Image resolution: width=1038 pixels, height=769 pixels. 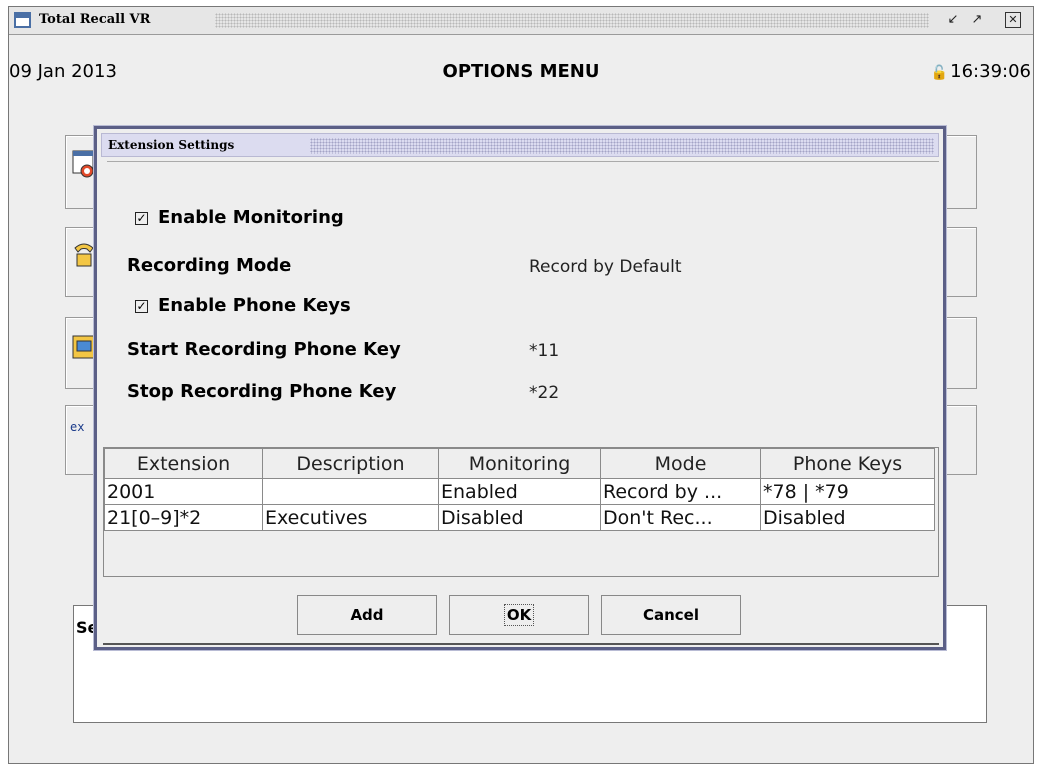 I want to click on stop-recording-key-value: *22, so click(x=544, y=393).